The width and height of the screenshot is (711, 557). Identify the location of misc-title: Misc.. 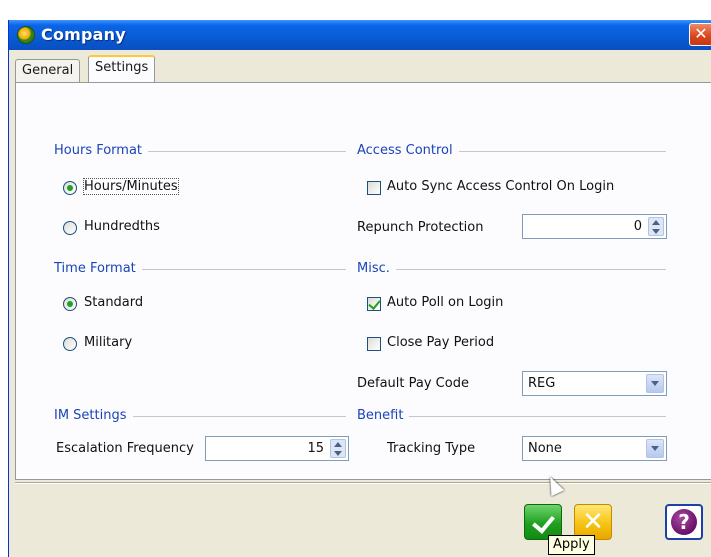
(376, 268).